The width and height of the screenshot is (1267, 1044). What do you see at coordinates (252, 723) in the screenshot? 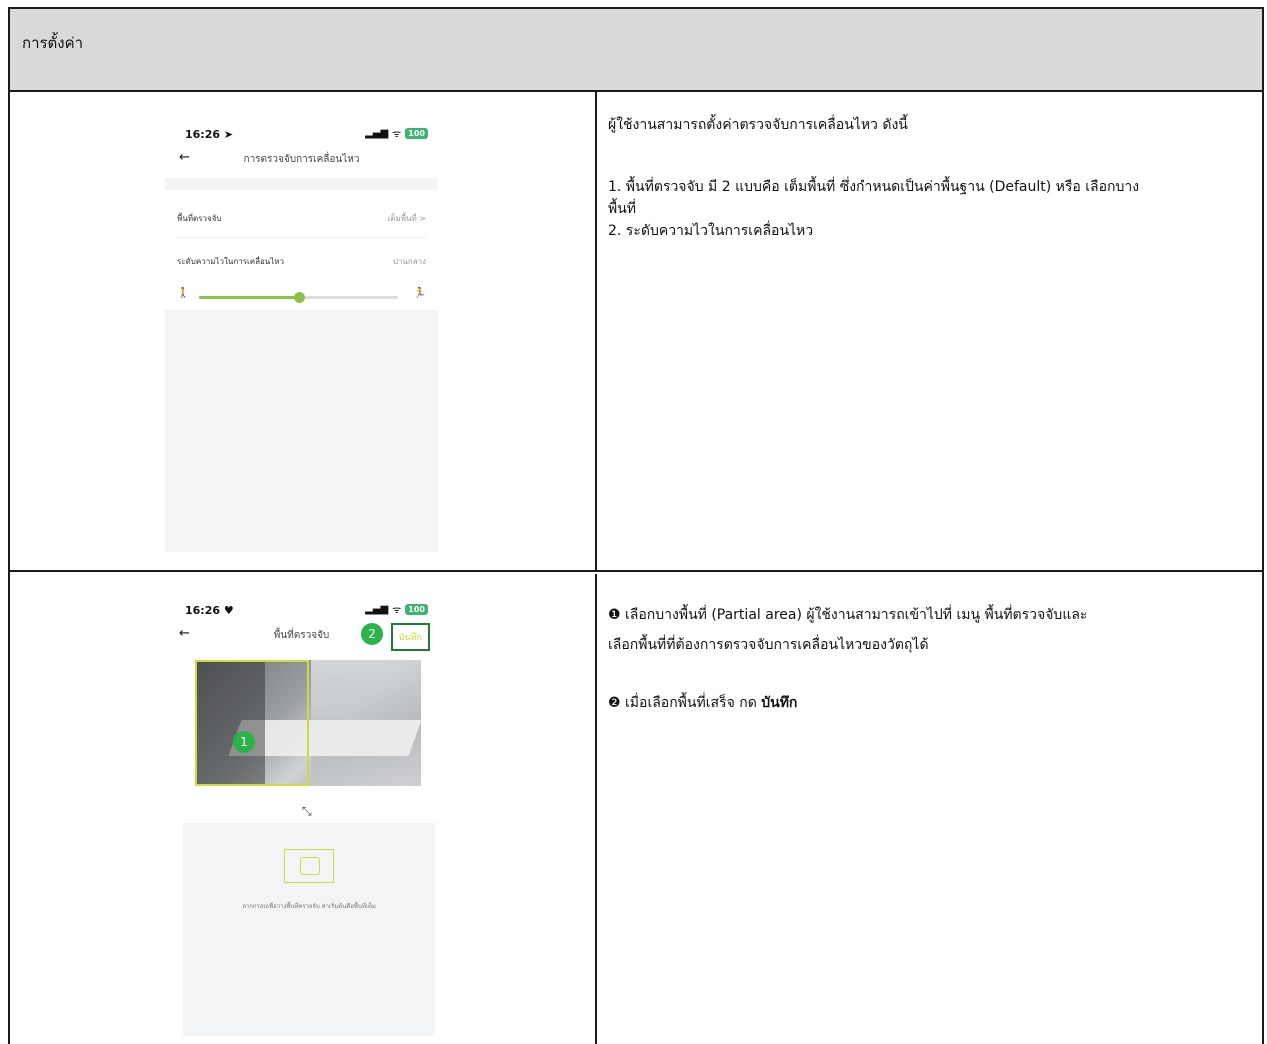
I see `selection-frame` at bounding box center [252, 723].